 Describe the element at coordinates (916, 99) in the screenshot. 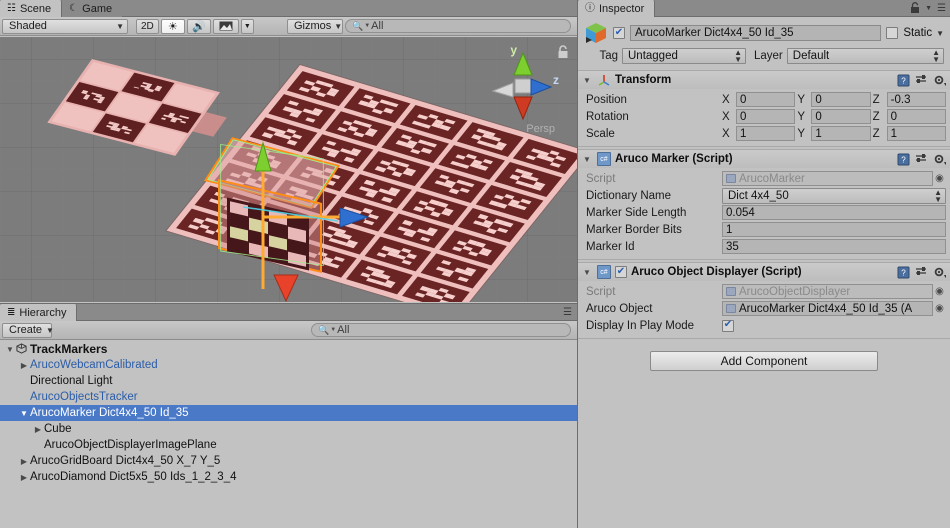

I see `value-field-z: -0.3` at that location.